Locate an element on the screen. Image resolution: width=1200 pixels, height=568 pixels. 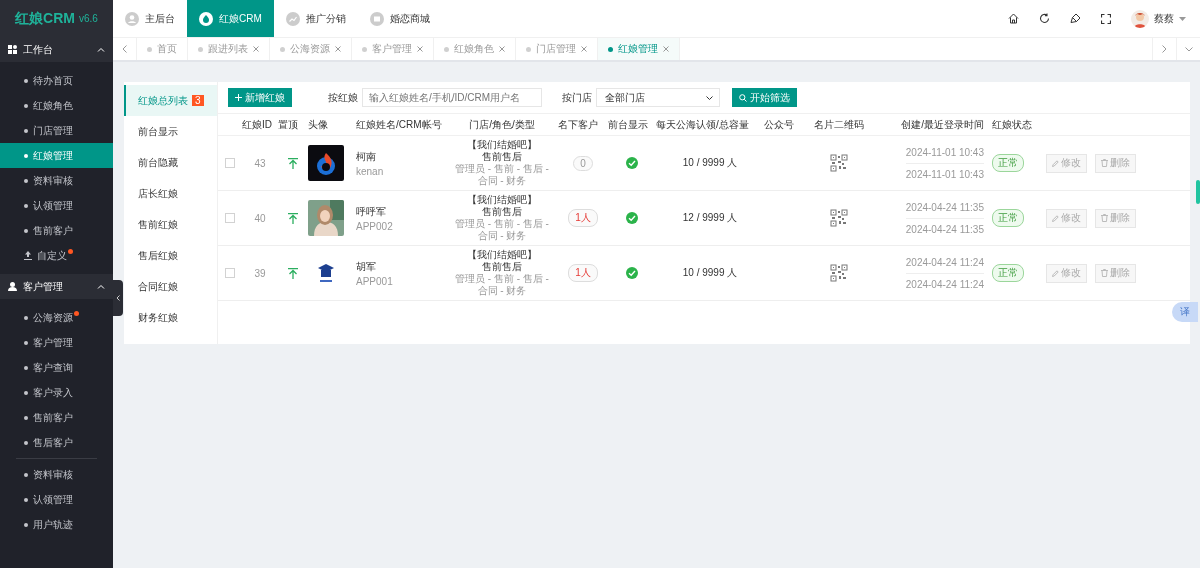
sidebar-item: 公海资源 is located at coordinates (56, 317).